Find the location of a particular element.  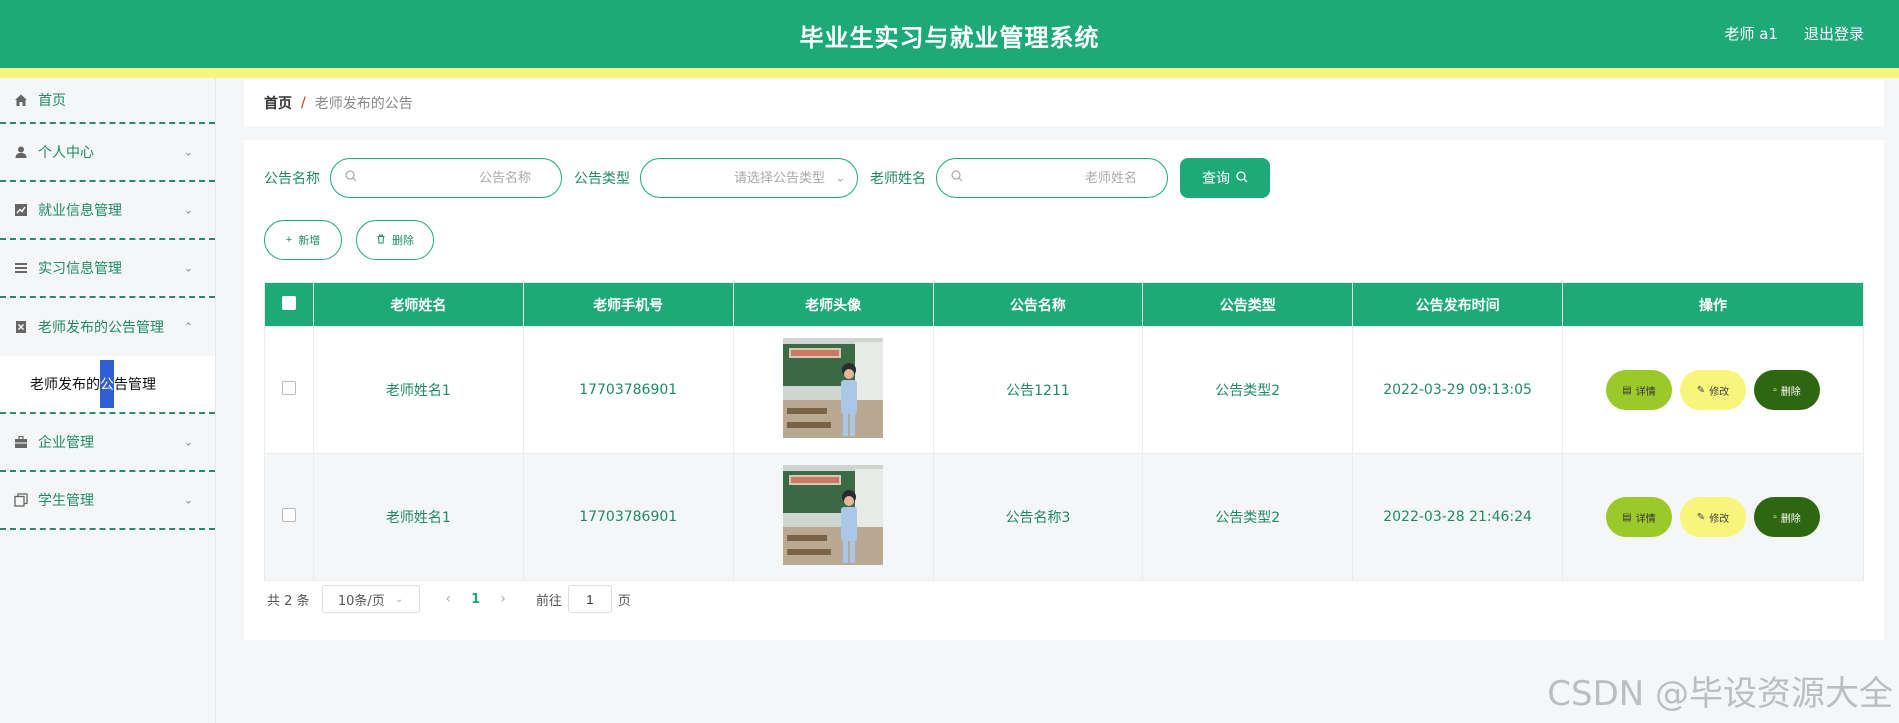

query-button: 查询 is located at coordinates (1225, 178).